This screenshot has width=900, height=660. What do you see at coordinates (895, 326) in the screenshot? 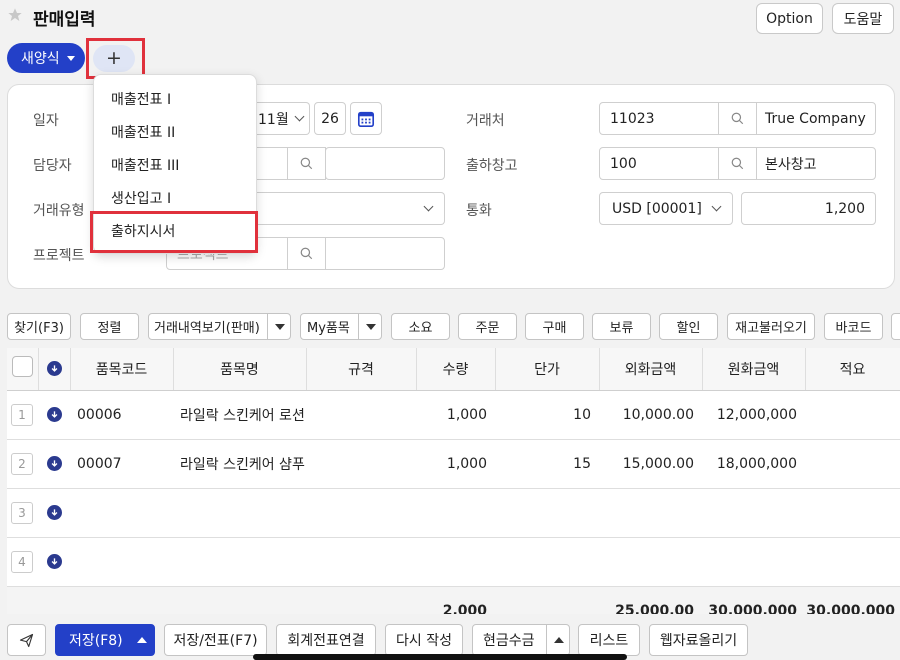
I see `more-toolbar-button` at bounding box center [895, 326].